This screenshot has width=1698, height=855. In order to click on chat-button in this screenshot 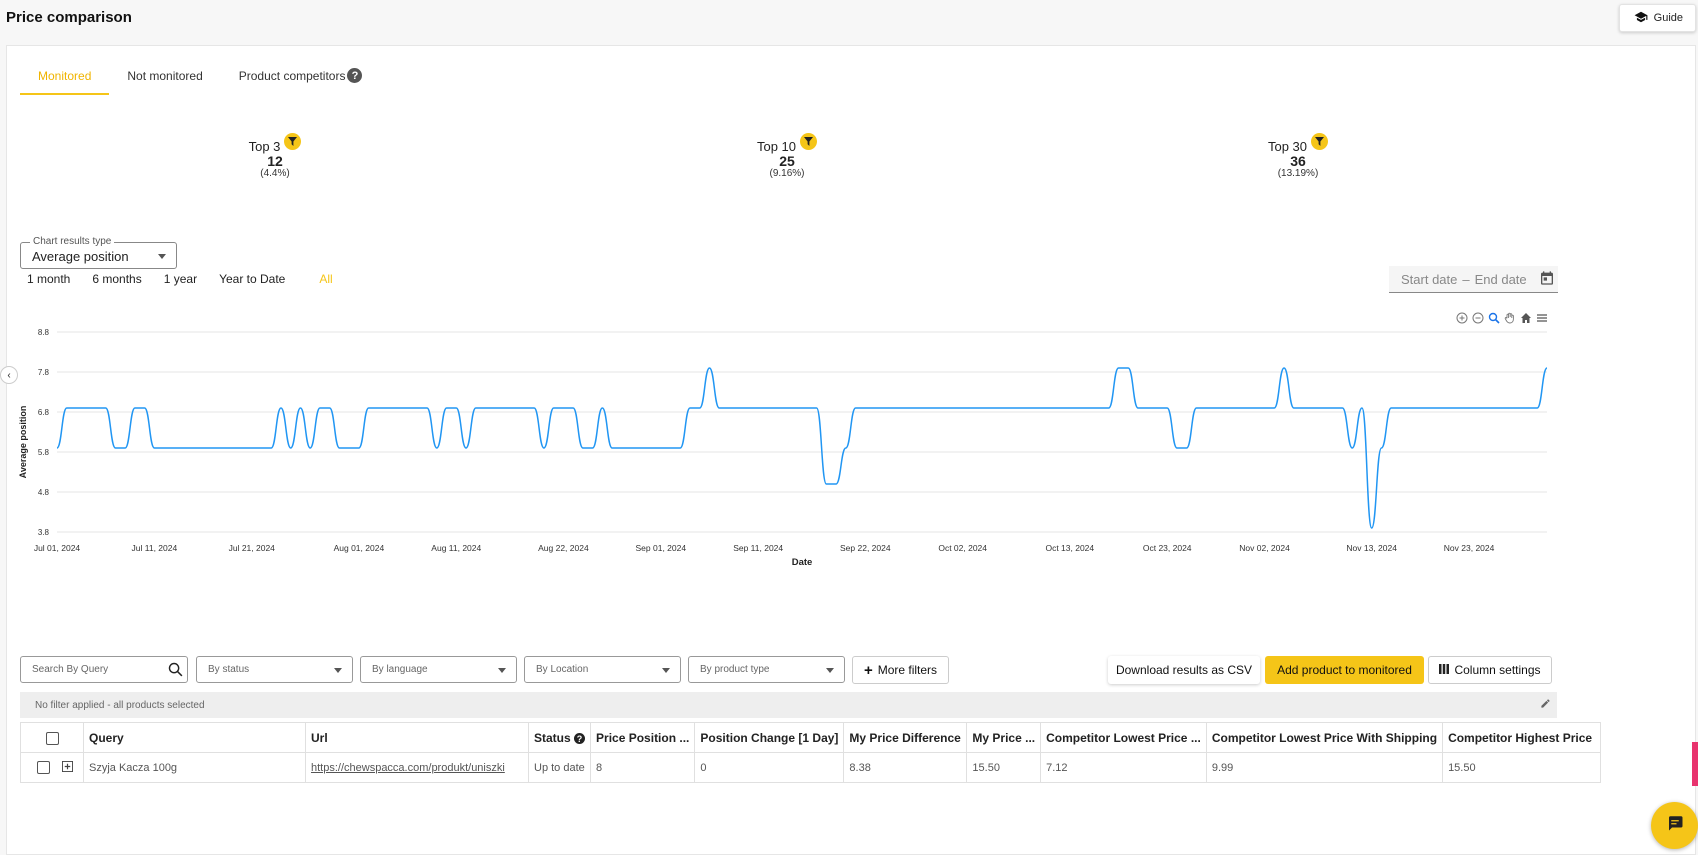, I will do `click(1674, 825)`.